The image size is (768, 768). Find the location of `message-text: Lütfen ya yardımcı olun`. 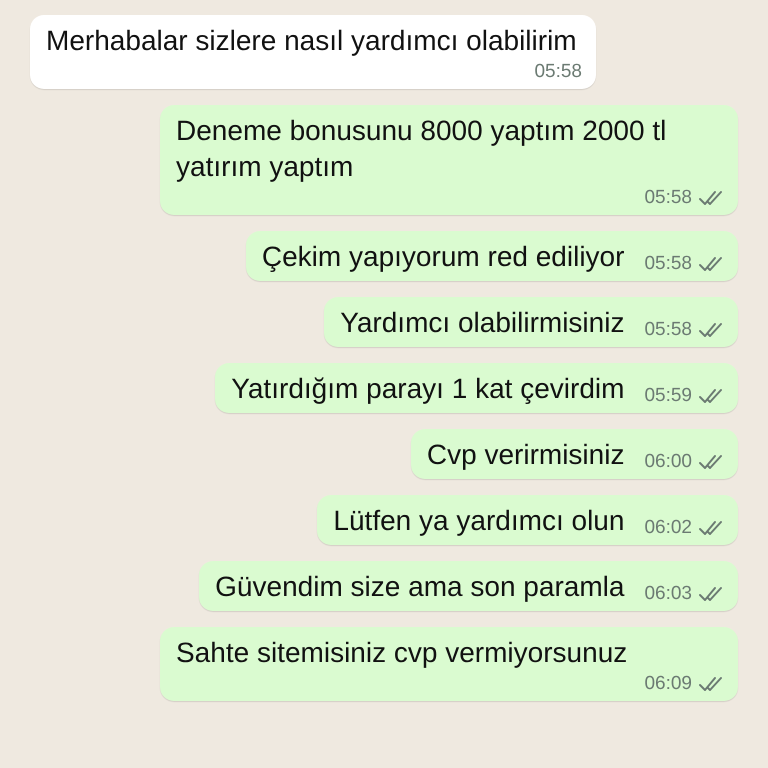

message-text: Lütfen ya yardımcı olun is located at coordinates (478, 521).